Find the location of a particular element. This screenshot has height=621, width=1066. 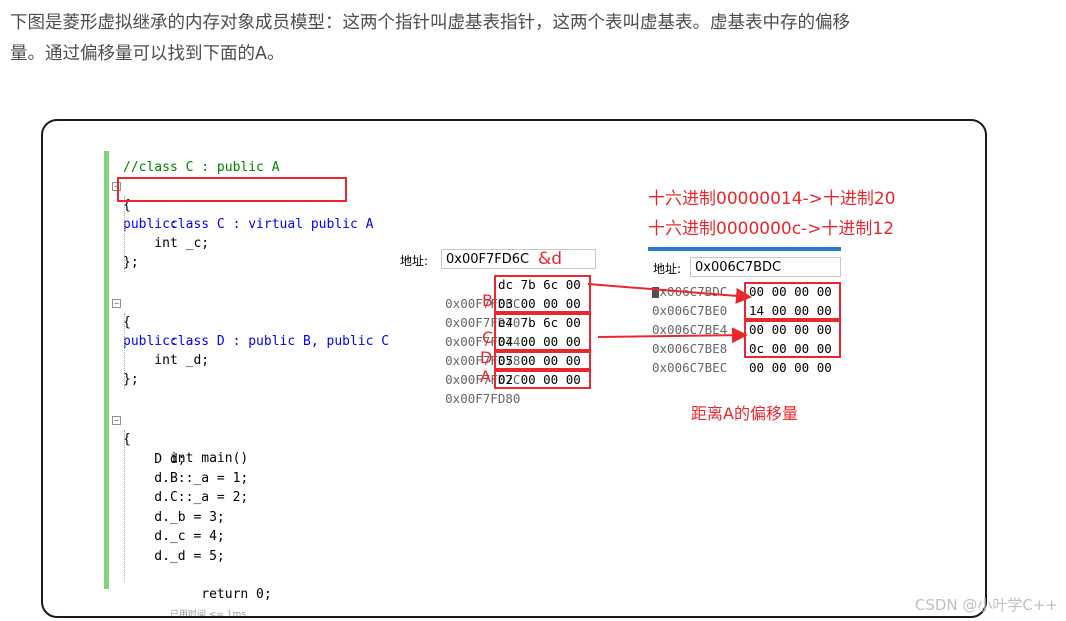

vbtable-c-box is located at coordinates (792, 339).